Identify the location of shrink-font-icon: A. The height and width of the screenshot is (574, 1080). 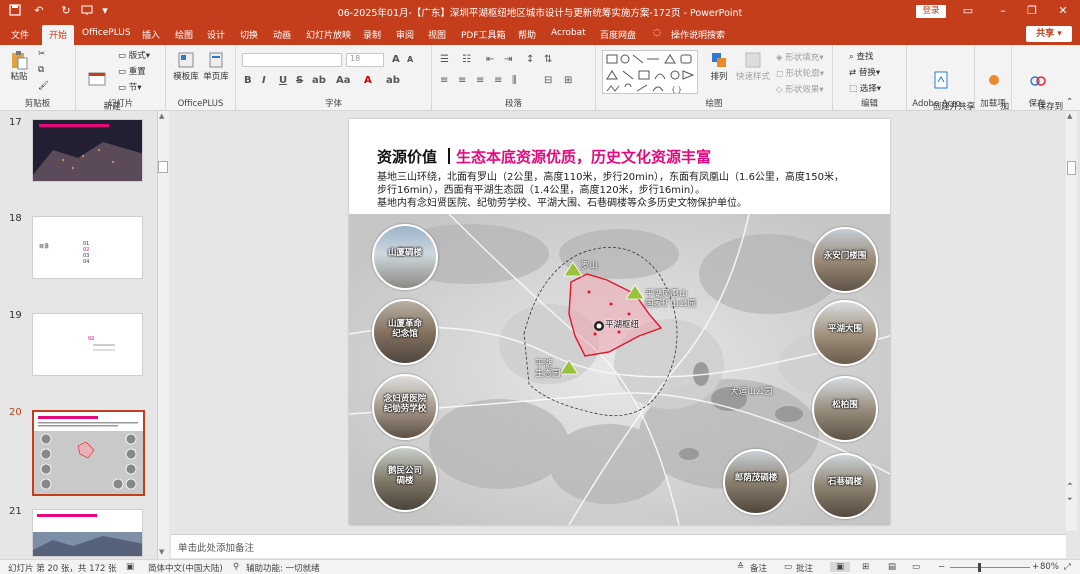
(410, 59).